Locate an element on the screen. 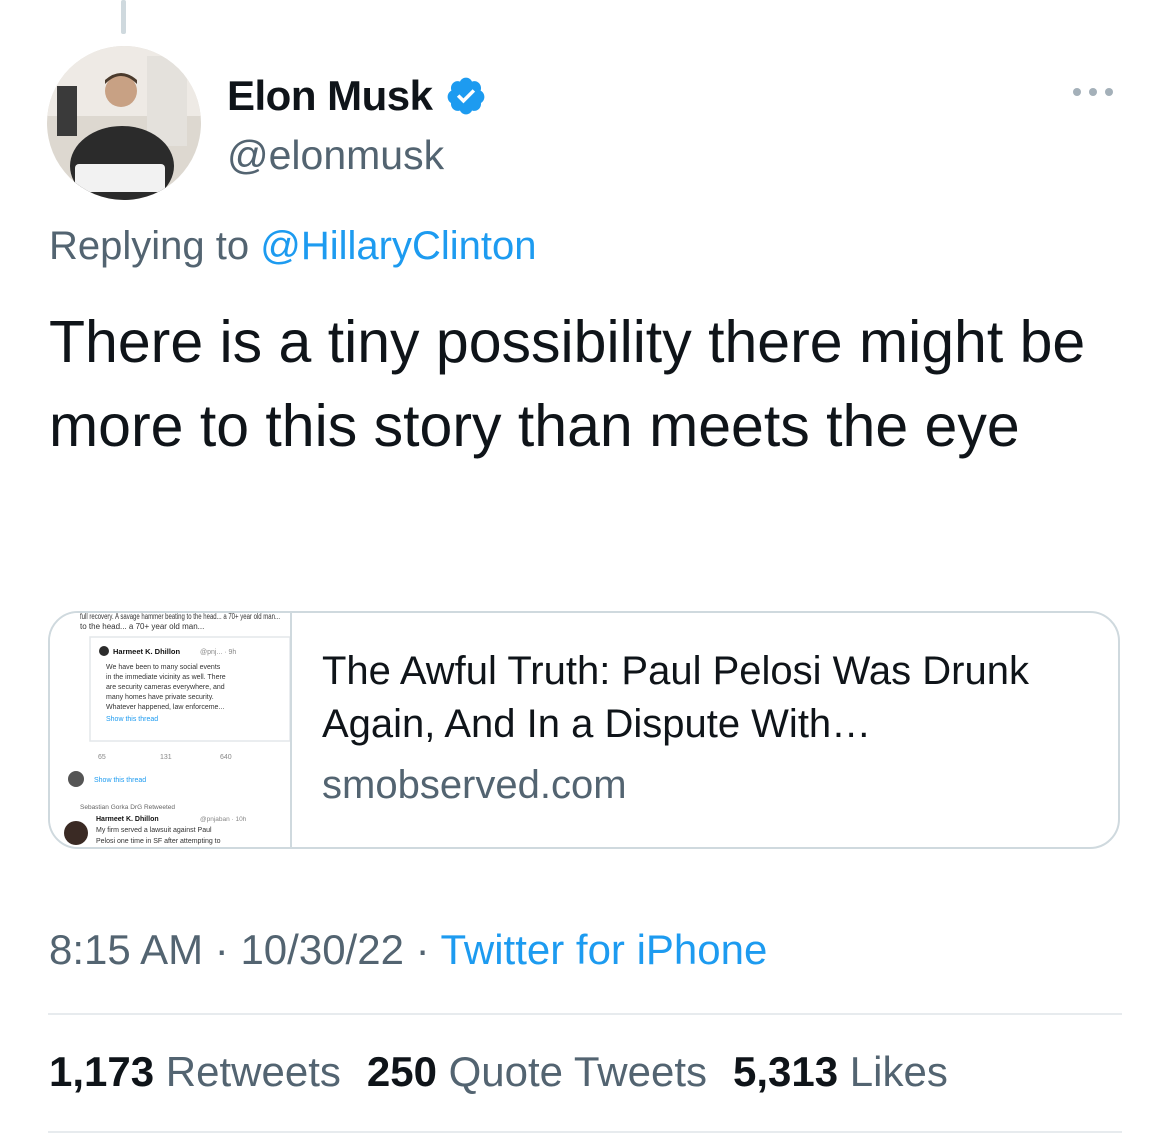  replying-to: Replying to @HillaryClinton is located at coordinates (292, 246).